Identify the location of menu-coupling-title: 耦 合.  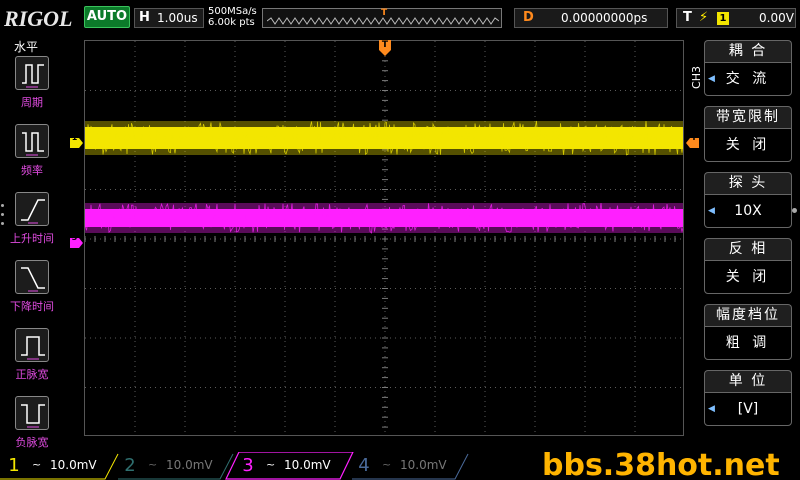
(748, 51).